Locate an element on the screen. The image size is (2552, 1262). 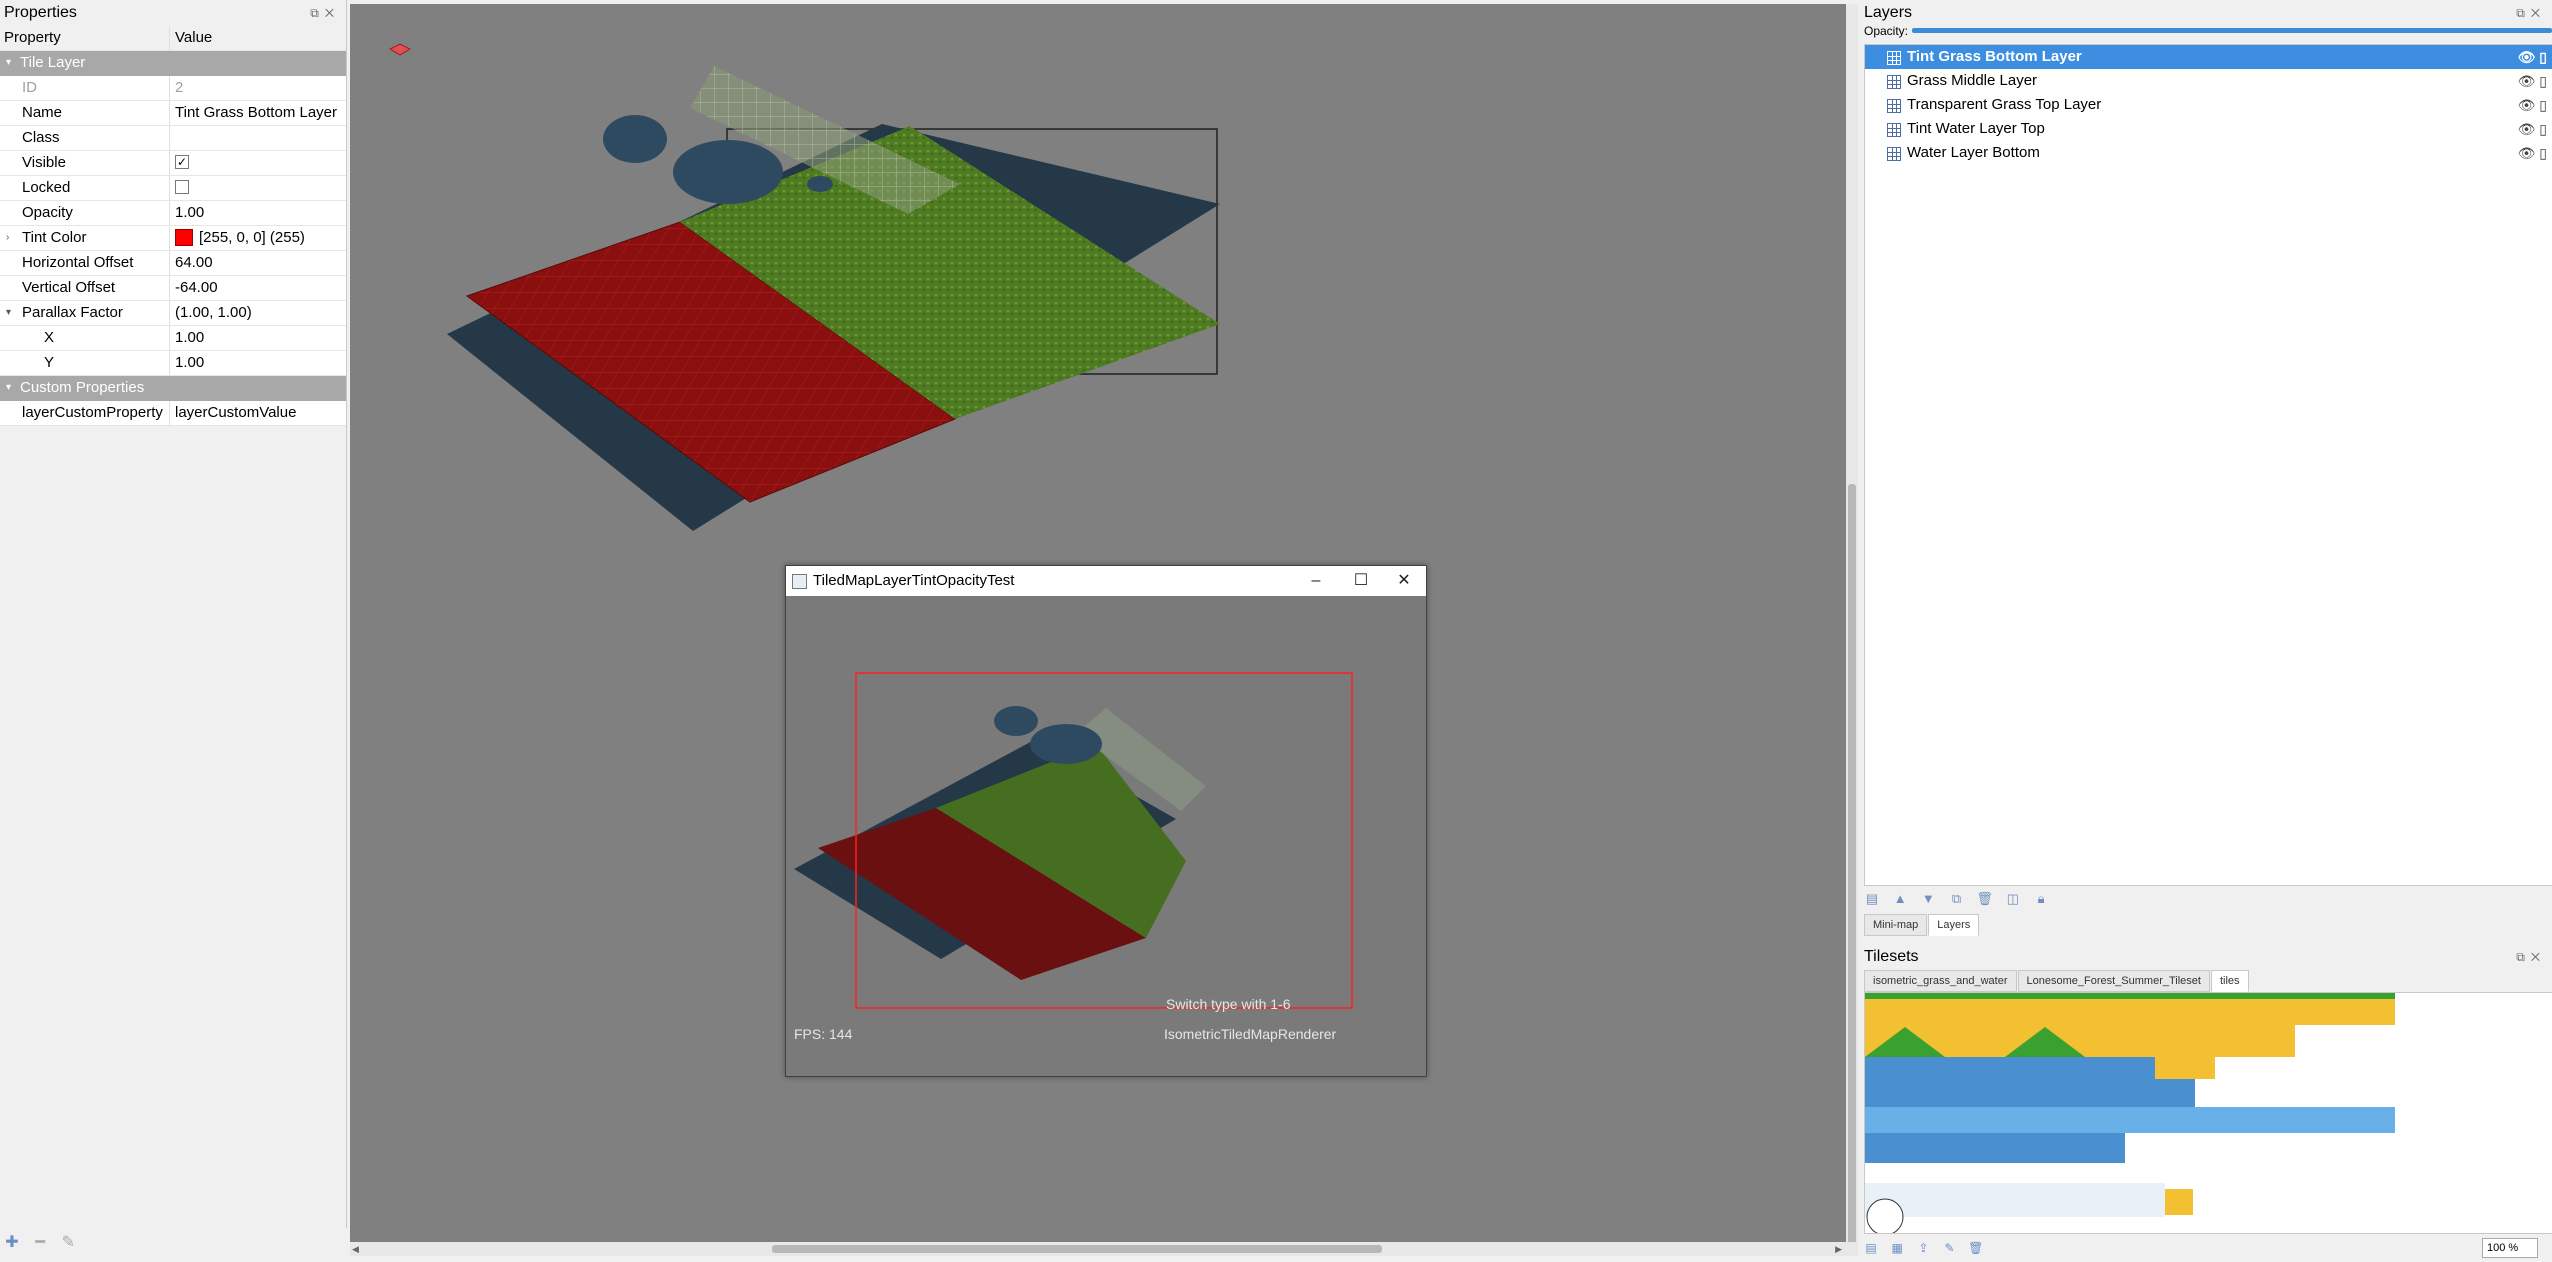
tint-color-swatch is located at coordinates (184, 237).